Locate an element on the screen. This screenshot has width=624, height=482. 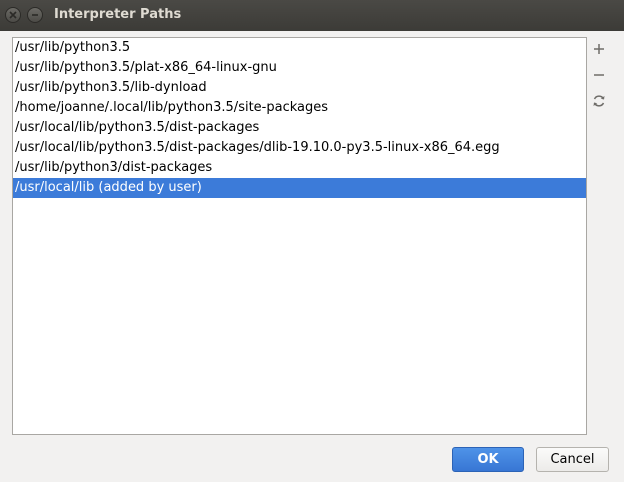
close-icon is located at coordinates (13, 15).